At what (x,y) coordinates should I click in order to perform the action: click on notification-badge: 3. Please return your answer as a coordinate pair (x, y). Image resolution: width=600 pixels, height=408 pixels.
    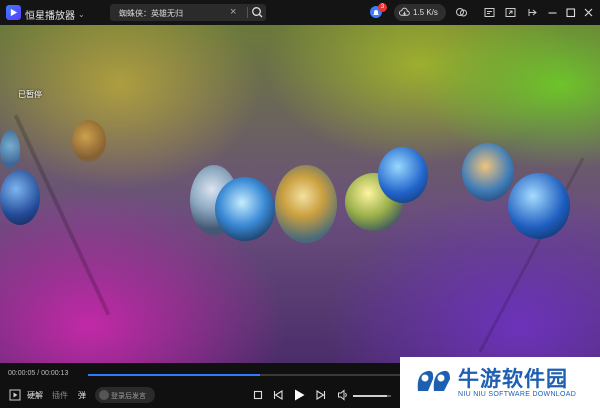
    Looking at the image, I should click on (382, 7).